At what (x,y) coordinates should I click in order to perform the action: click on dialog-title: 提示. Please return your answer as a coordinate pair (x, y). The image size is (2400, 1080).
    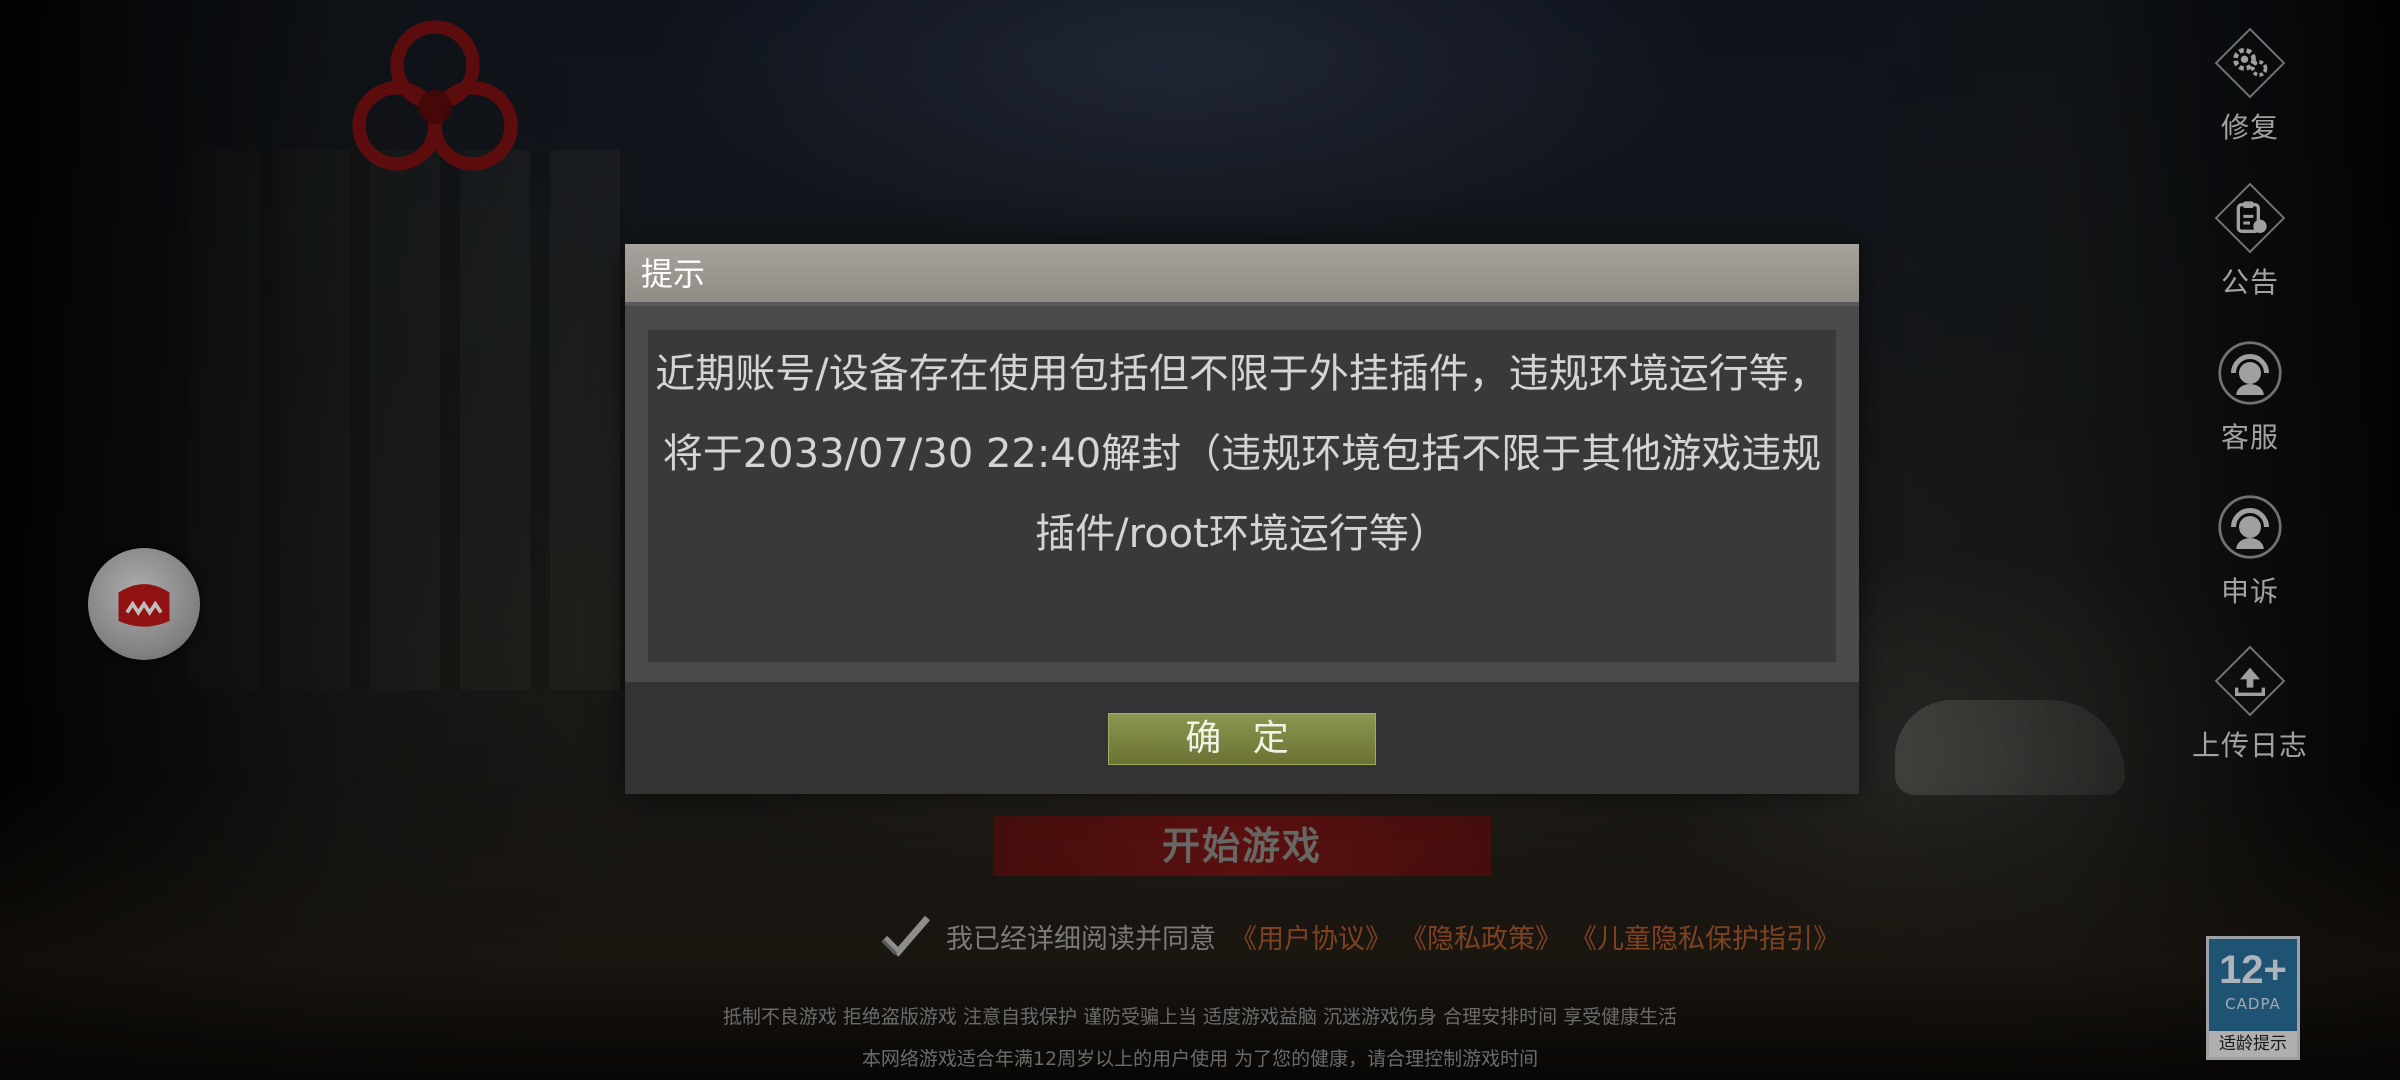
    Looking at the image, I should click on (673, 274).